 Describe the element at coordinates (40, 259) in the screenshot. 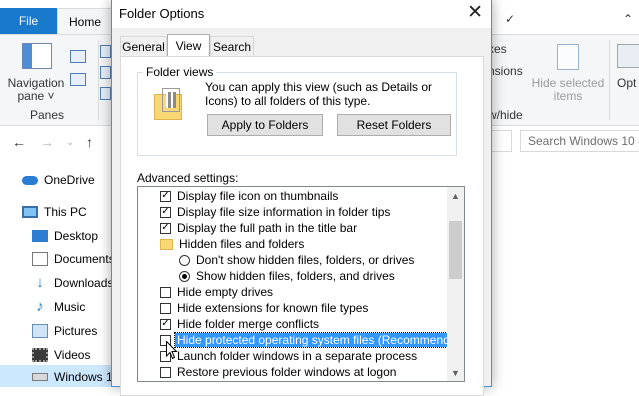

I see `documents-folder-icon` at that location.